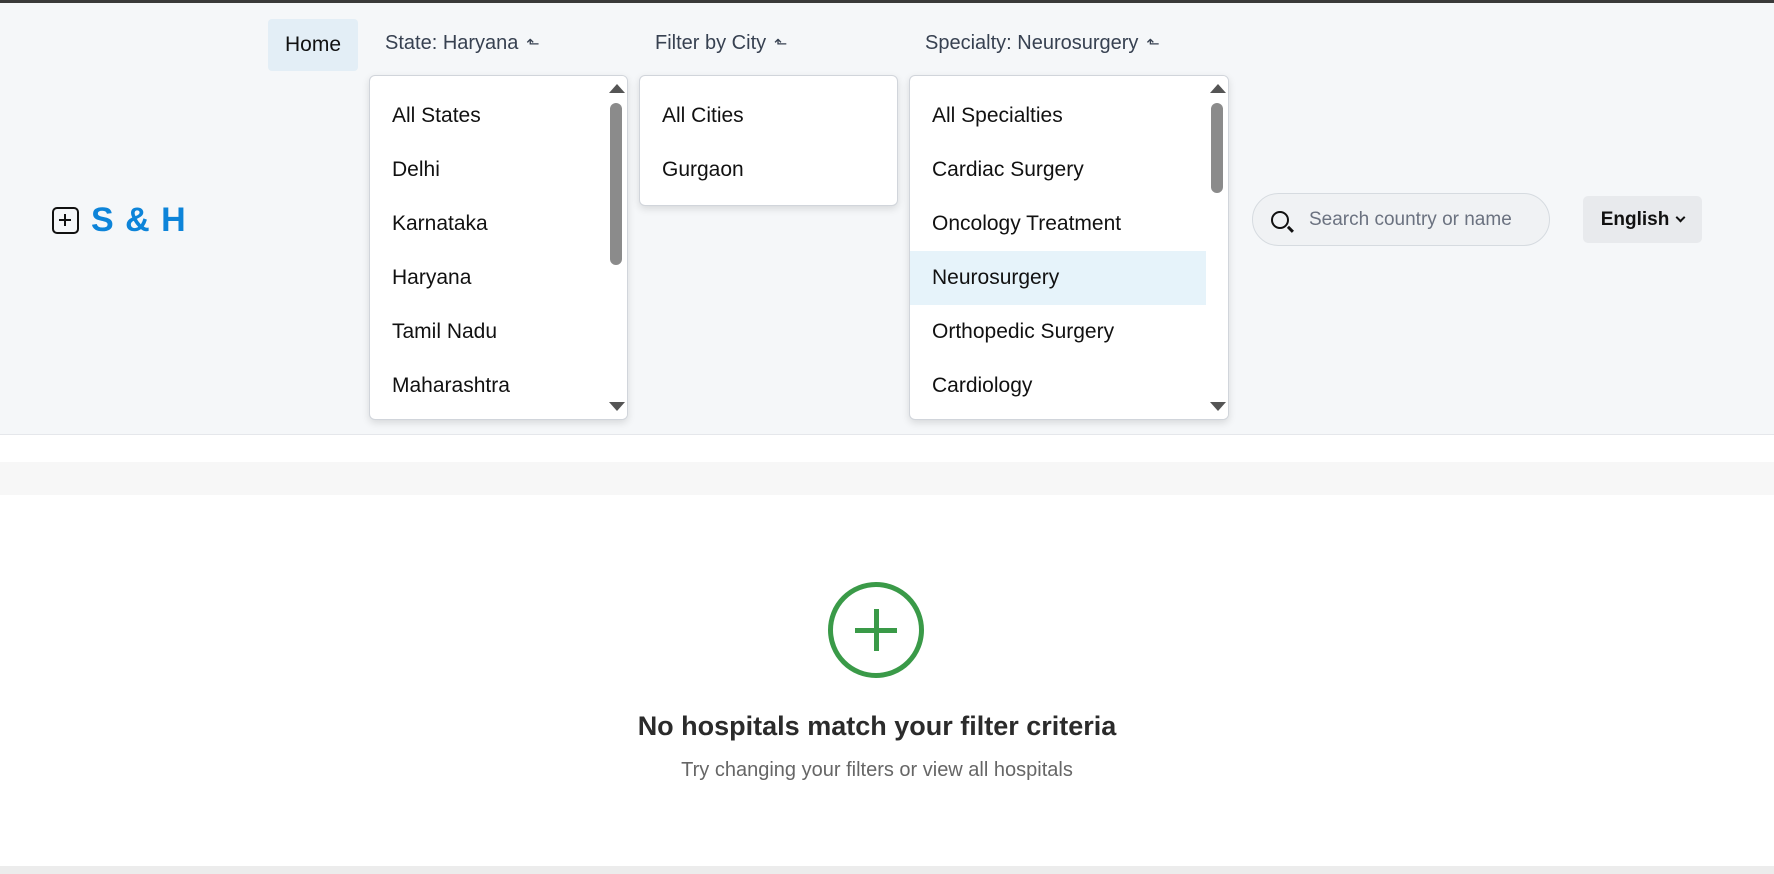 This screenshot has width=1774, height=874. I want to click on section-divider, so click(887, 478).